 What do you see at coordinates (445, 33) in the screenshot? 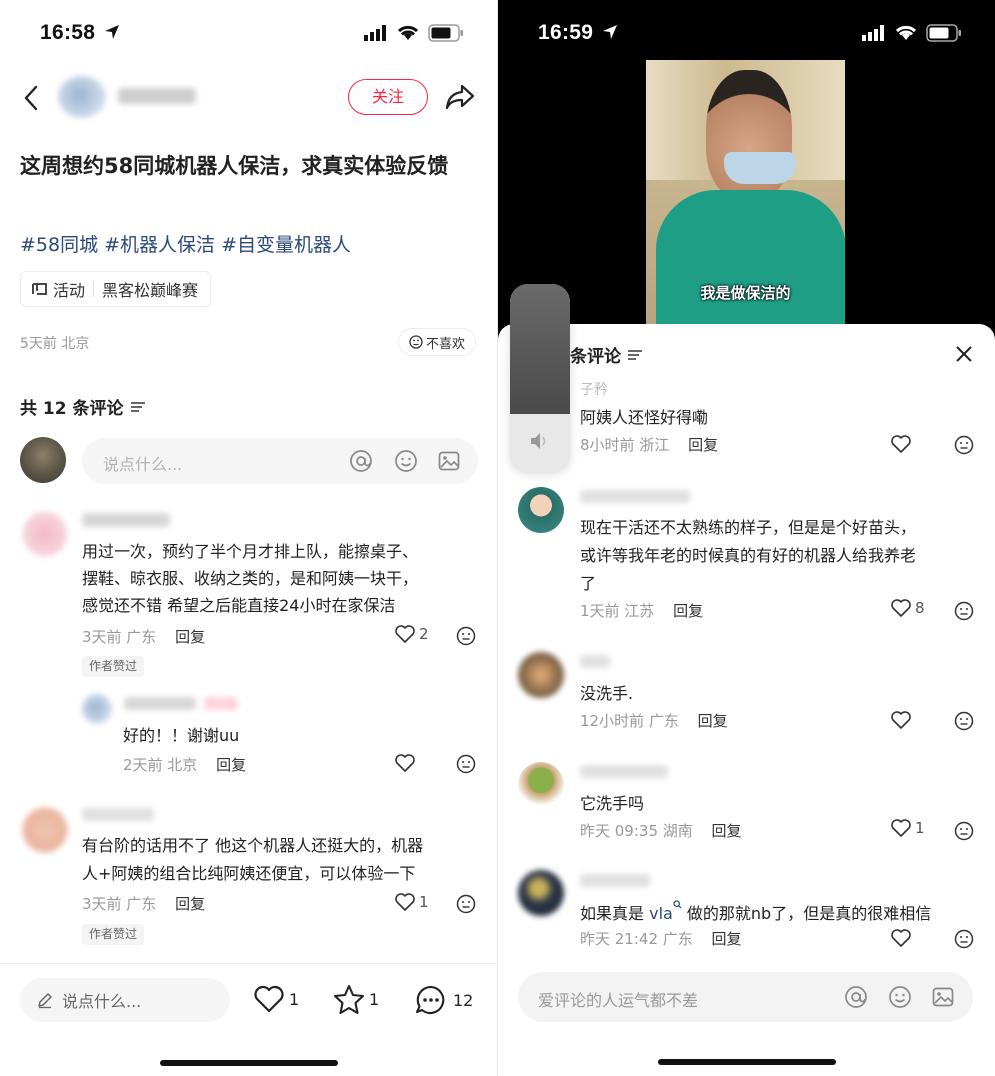
I see `battery-icon` at bounding box center [445, 33].